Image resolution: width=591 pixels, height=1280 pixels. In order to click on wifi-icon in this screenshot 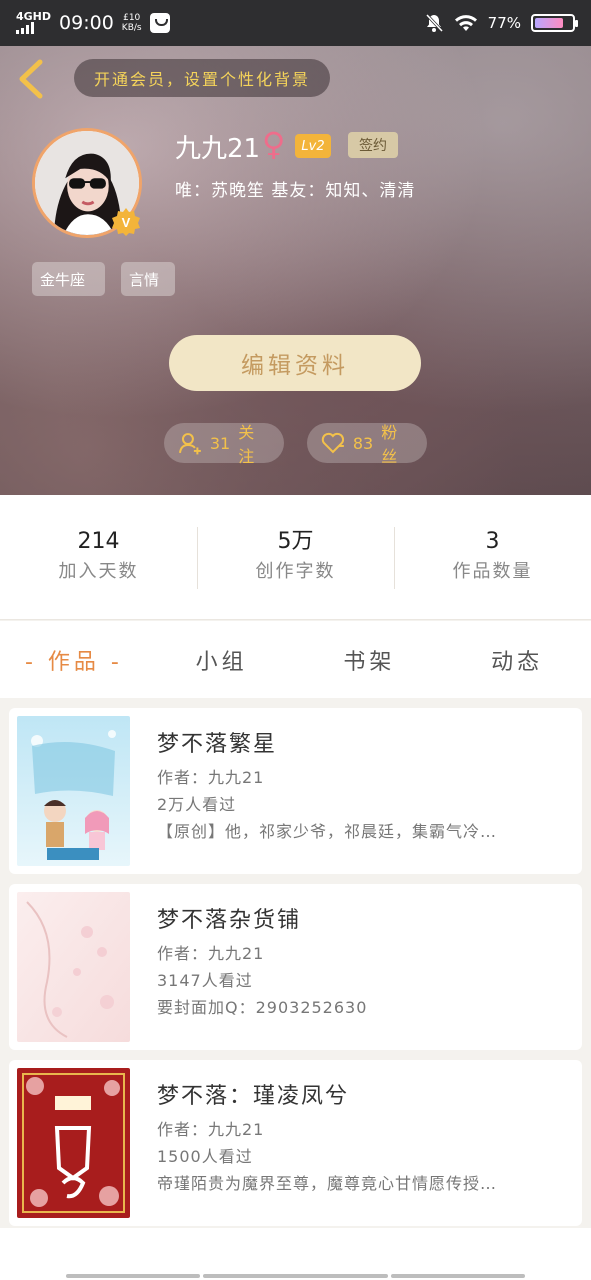, I will do `click(465, 23)`.